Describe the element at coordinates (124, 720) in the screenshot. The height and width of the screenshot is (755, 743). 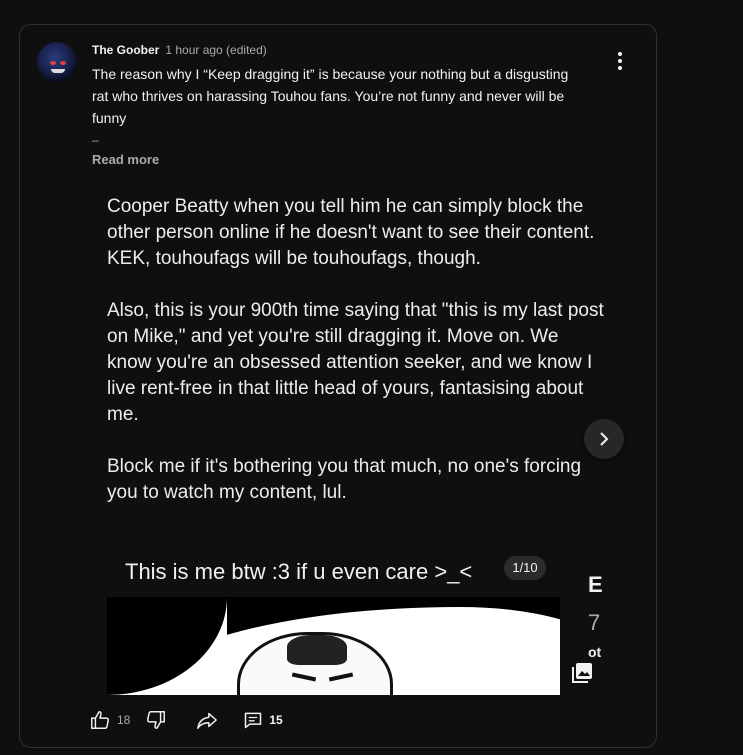
I see `like-count: 18` at that location.